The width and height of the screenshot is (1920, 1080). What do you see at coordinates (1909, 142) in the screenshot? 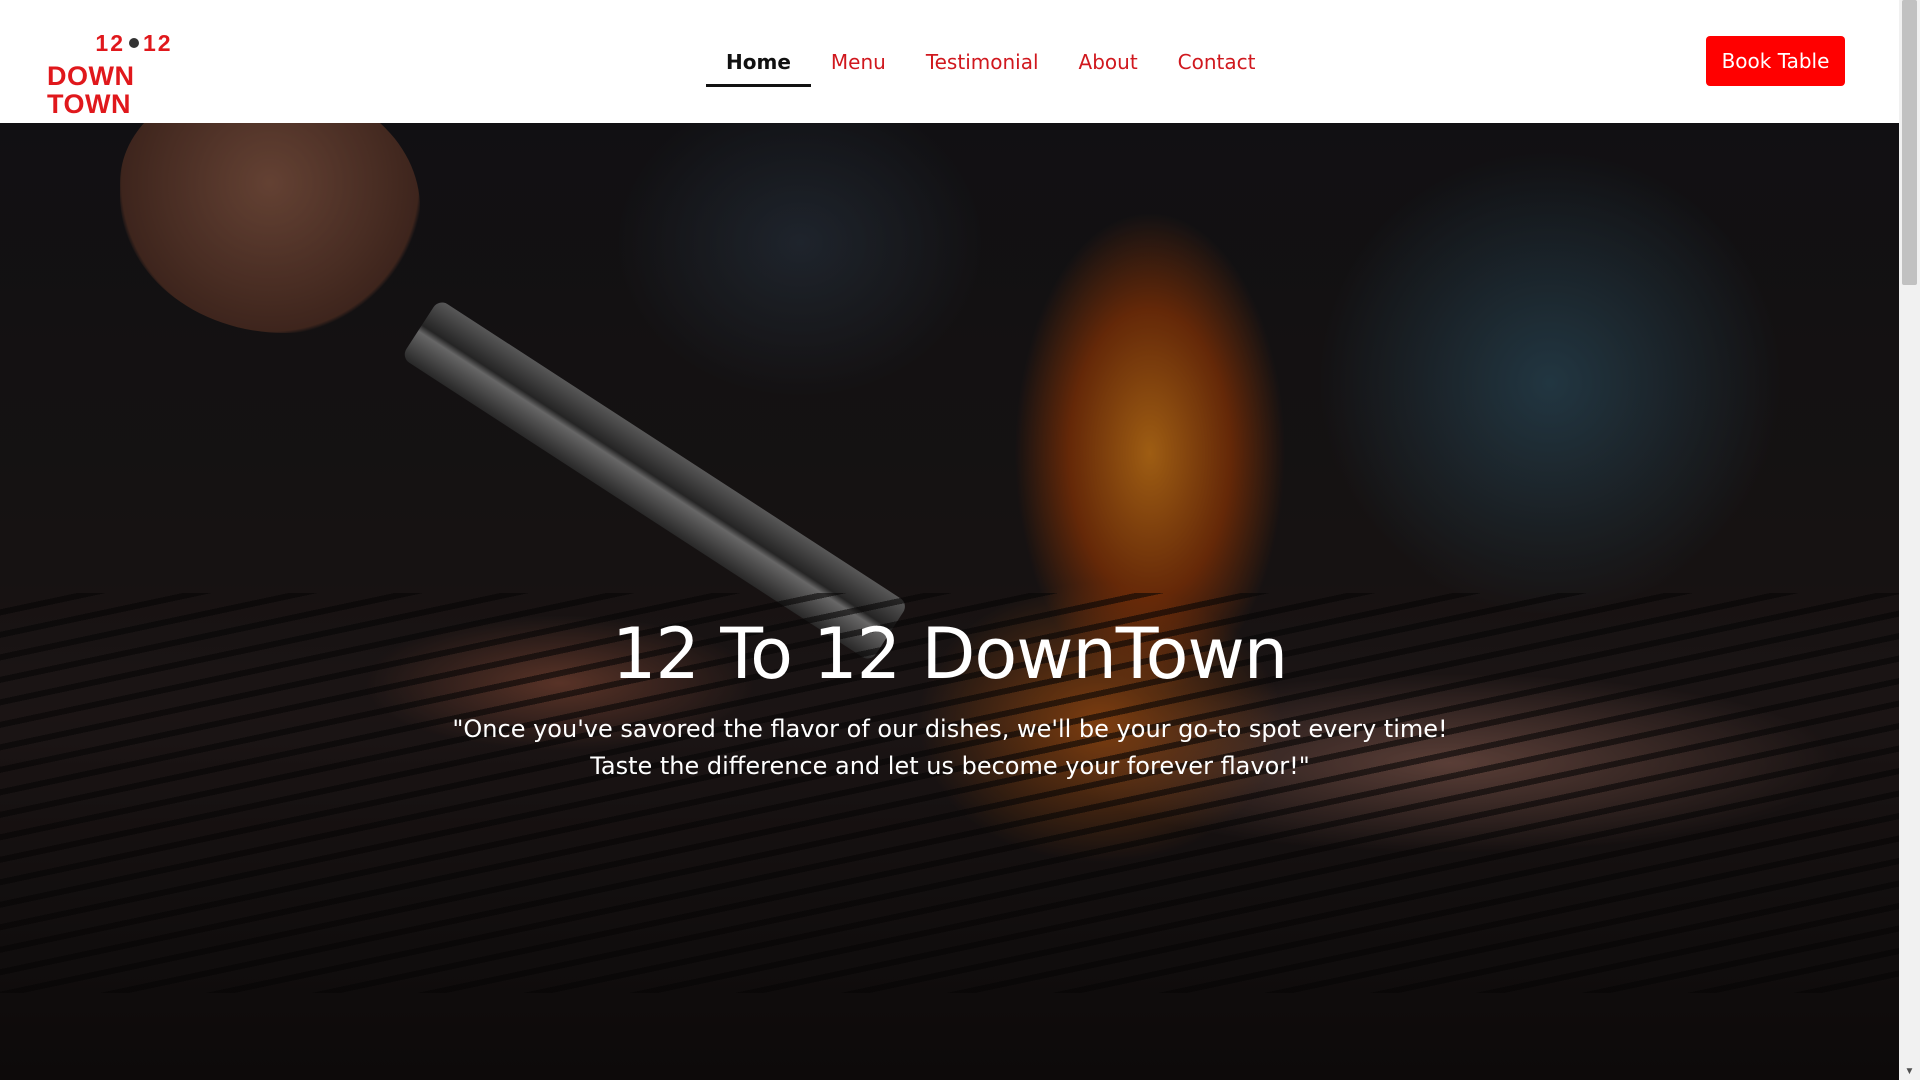
I see `scrollbar-thumb` at bounding box center [1909, 142].